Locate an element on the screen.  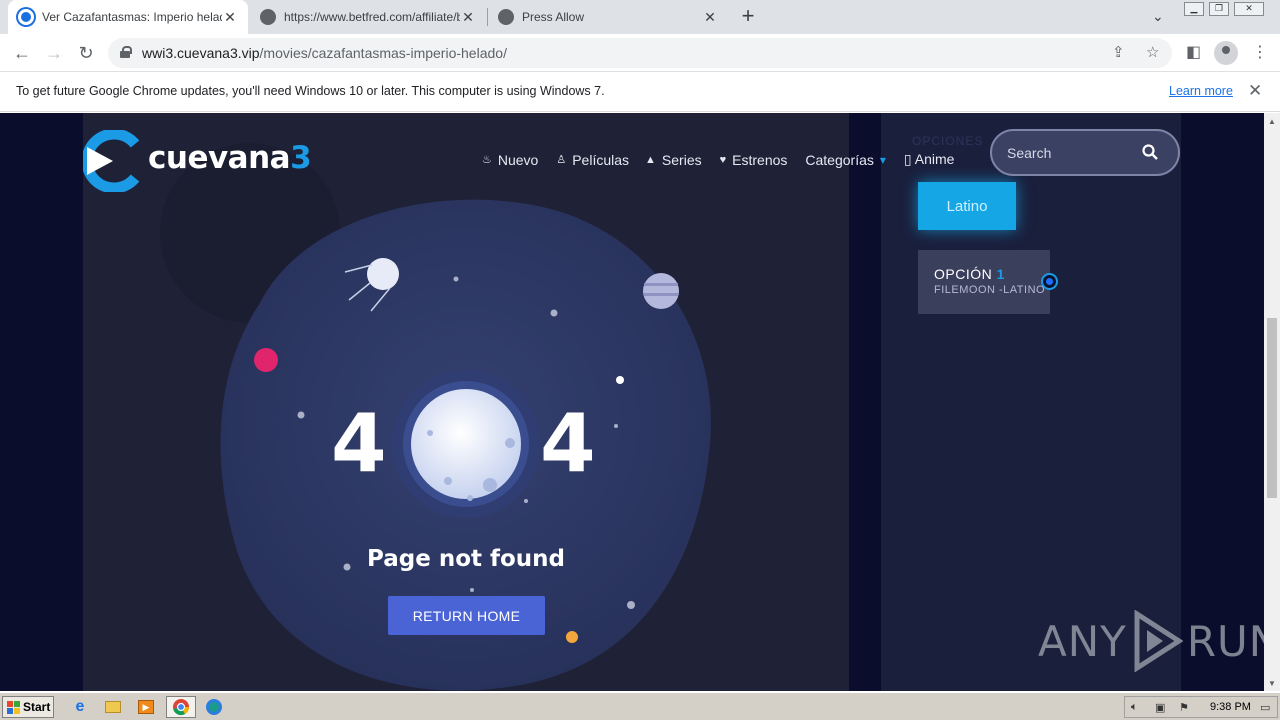
nav-item-peliculas: ♙ Películas is located at coordinates (592, 159).